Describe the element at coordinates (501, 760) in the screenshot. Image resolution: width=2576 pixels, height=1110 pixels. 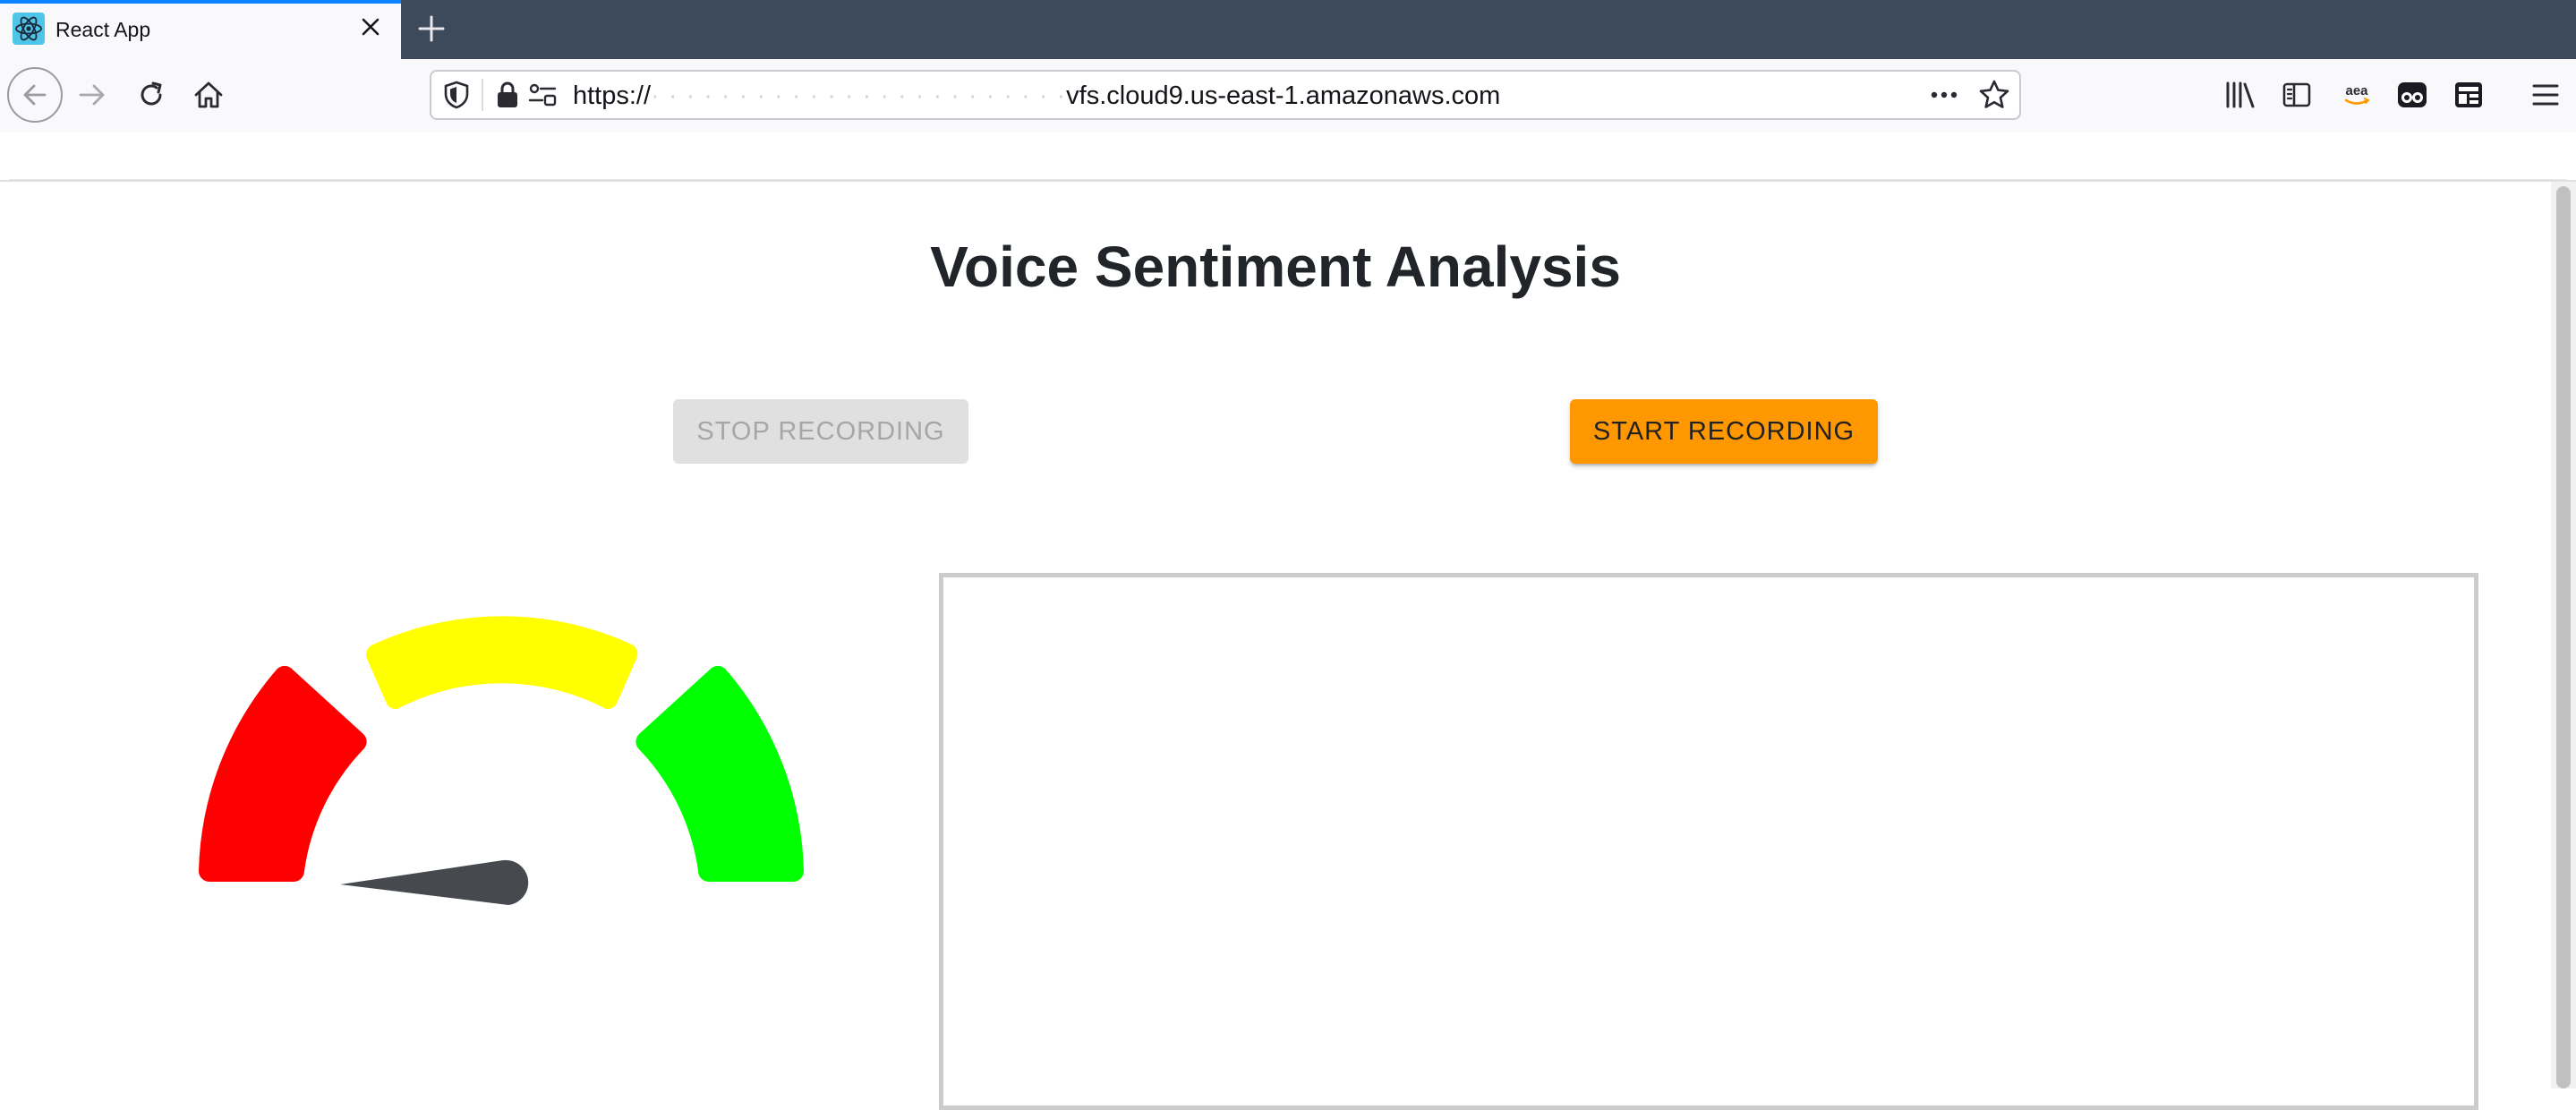
I see `sentiment-gauge` at that location.